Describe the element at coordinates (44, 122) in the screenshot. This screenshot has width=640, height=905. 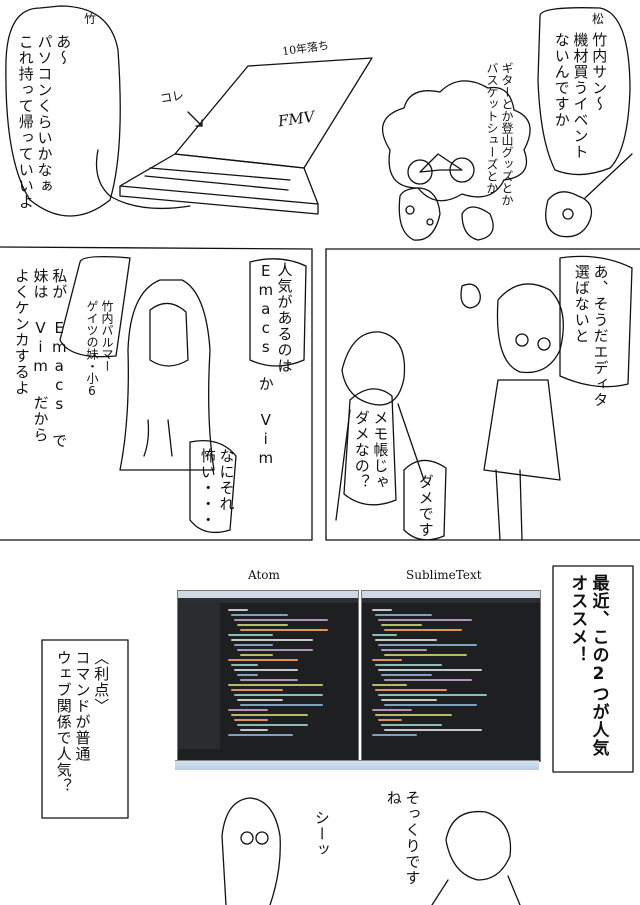
I see `bubble-take: あ〜 パソコンくらいかなぁ これ持って帰っていいよ` at that location.